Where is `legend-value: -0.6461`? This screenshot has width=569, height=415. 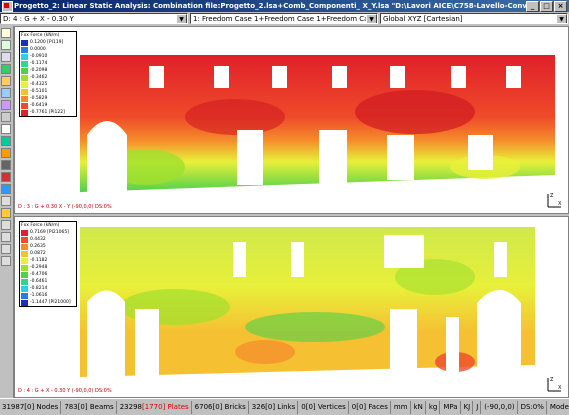
legend-value: -0.6461 is located at coordinates (39, 281).